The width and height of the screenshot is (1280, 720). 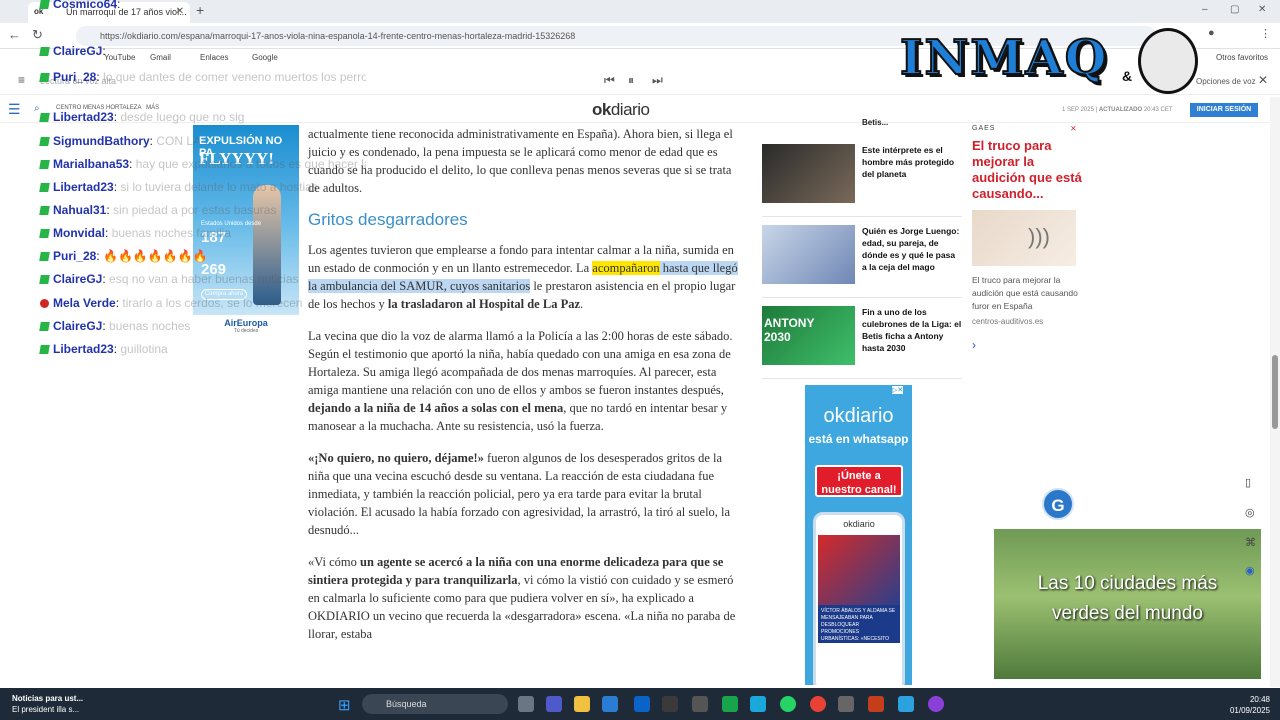 I want to click on chat-message: Puri_28: 🔥🔥🔥🔥🔥🔥🔥, so click(x=123, y=256).